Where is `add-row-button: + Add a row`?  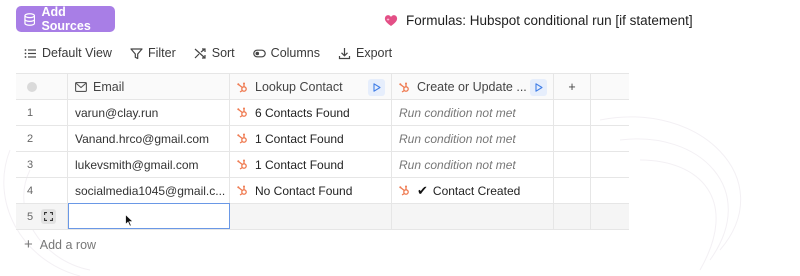 add-row-button: + Add a row is located at coordinates (60, 244).